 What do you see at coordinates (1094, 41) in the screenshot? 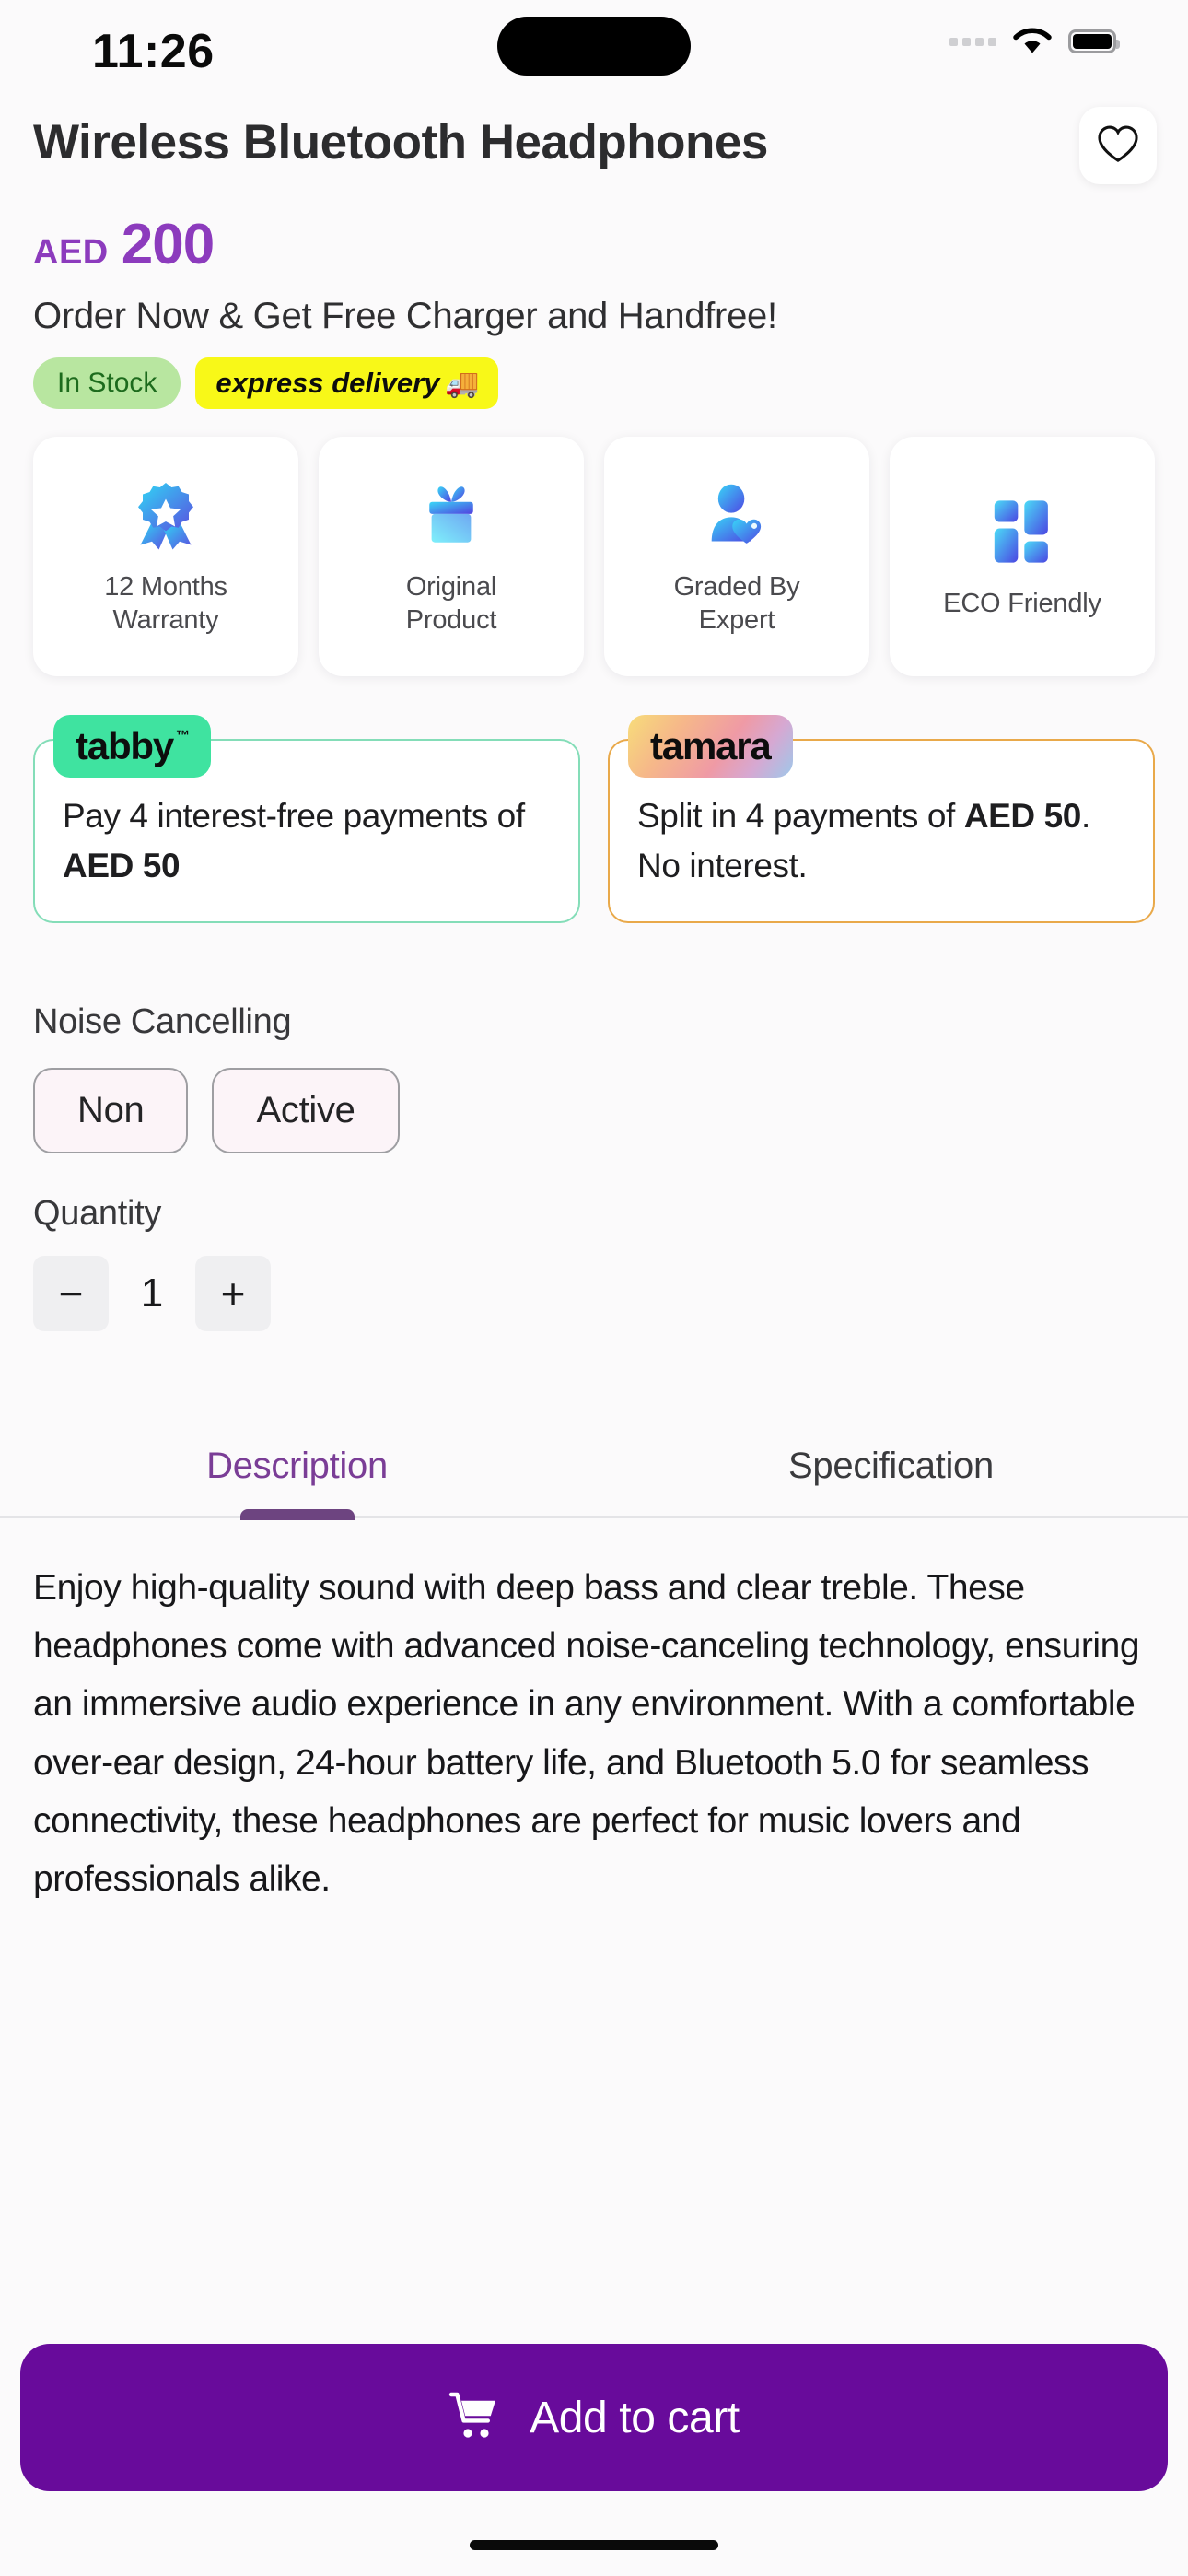
I see `battery-icon` at bounding box center [1094, 41].